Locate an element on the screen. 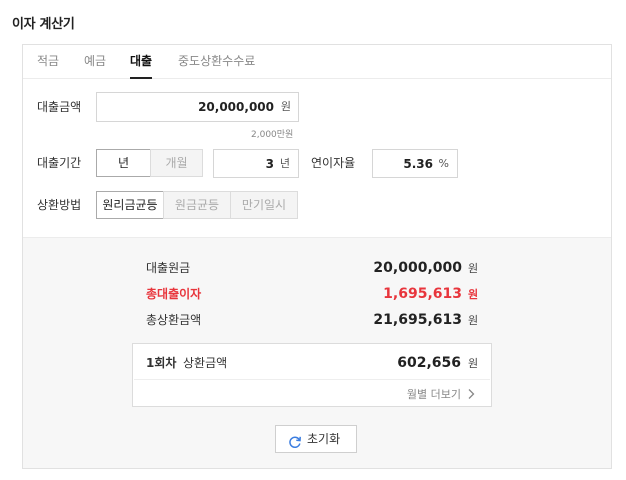 This screenshot has height=480, width=626. divider is located at coordinates (312, 379).